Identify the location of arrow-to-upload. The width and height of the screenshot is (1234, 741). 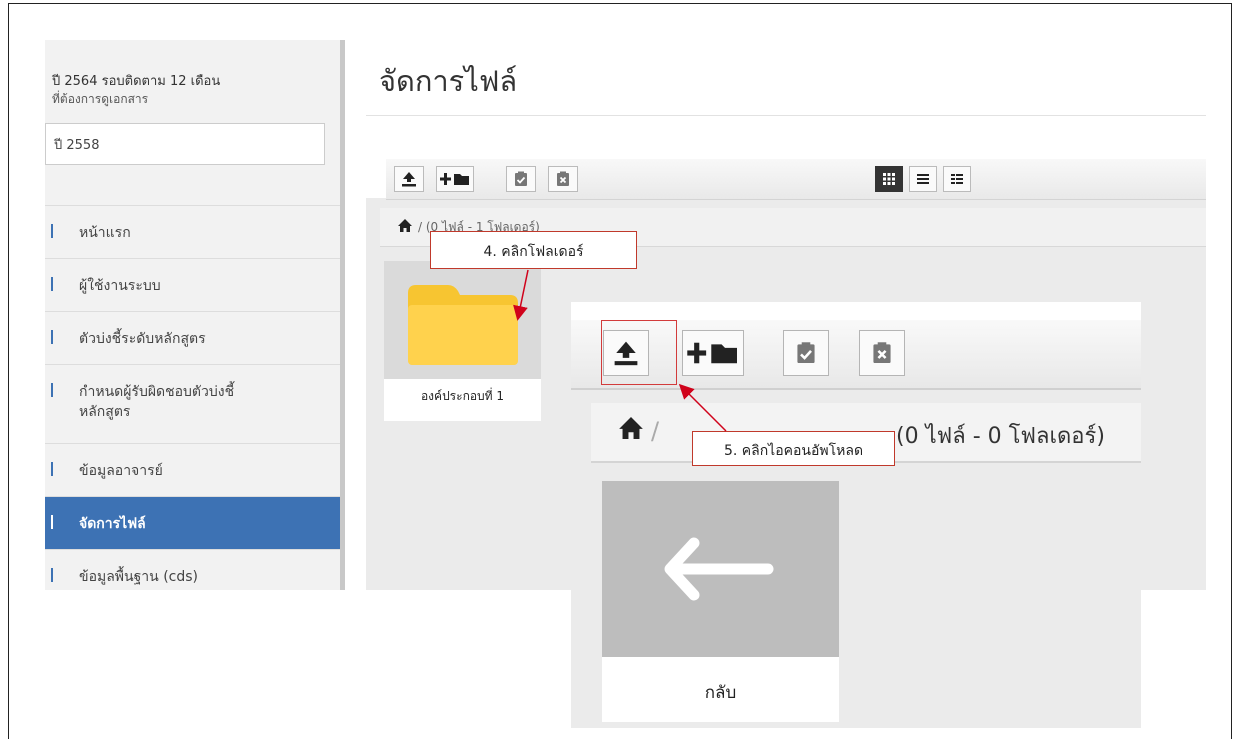
(702, 407).